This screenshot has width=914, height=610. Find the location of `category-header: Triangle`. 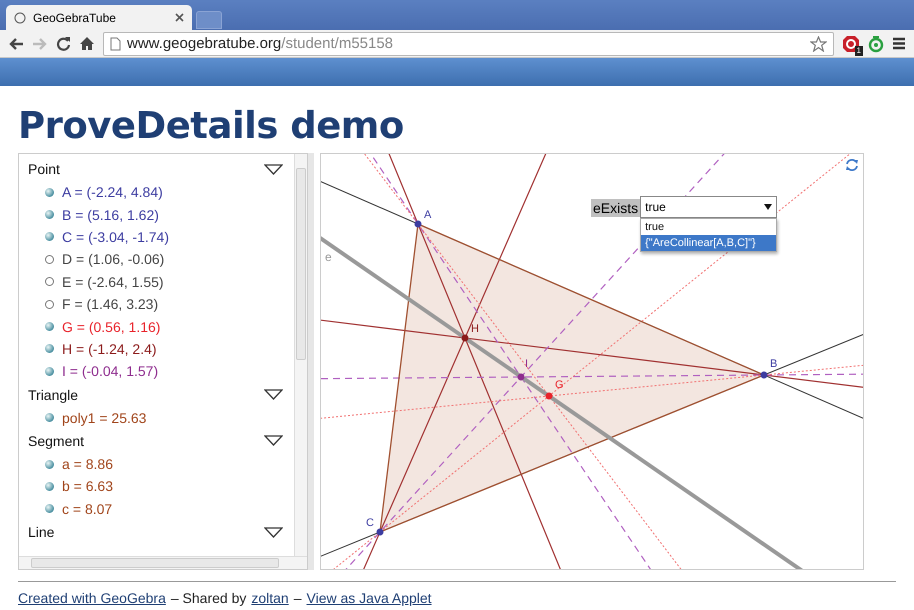

category-header: Triangle is located at coordinates (53, 394).